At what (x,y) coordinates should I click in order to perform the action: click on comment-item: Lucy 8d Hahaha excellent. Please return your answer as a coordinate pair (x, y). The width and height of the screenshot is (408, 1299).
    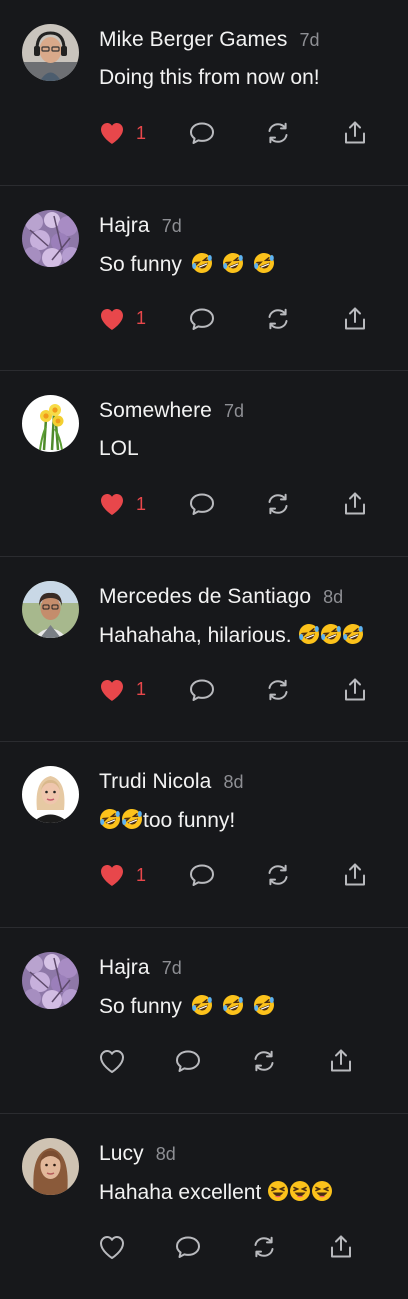
    Looking at the image, I should click on (204, 1206).